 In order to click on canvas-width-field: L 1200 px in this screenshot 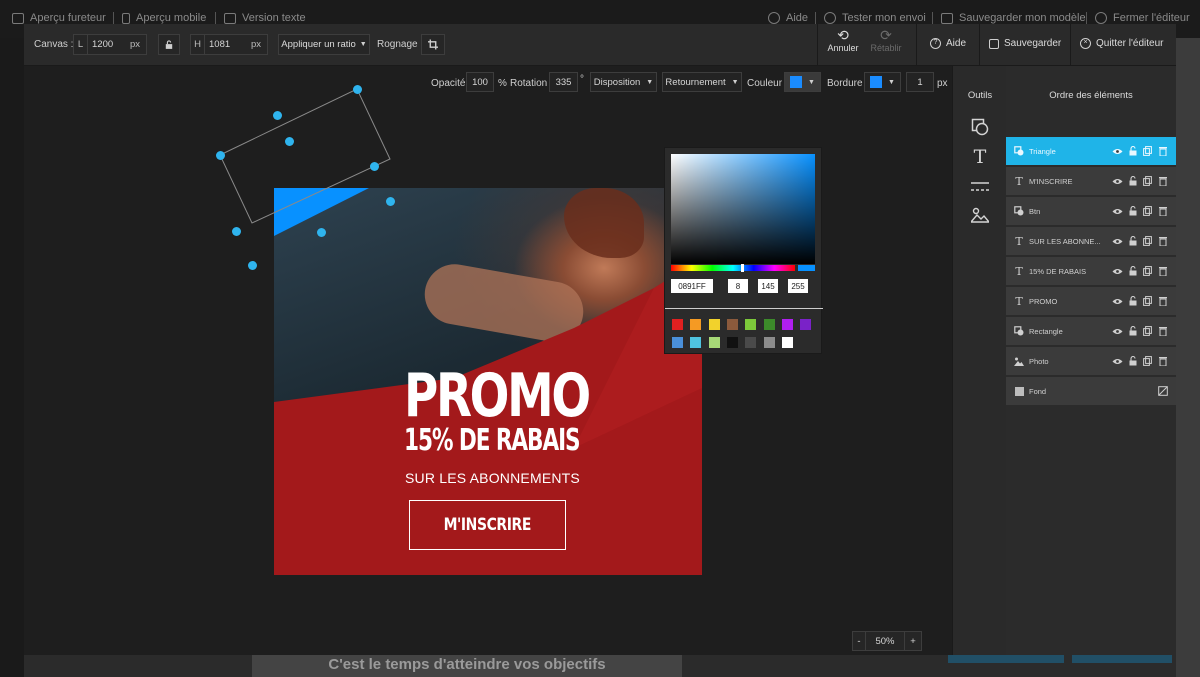, I will do `click(110, 44)`.